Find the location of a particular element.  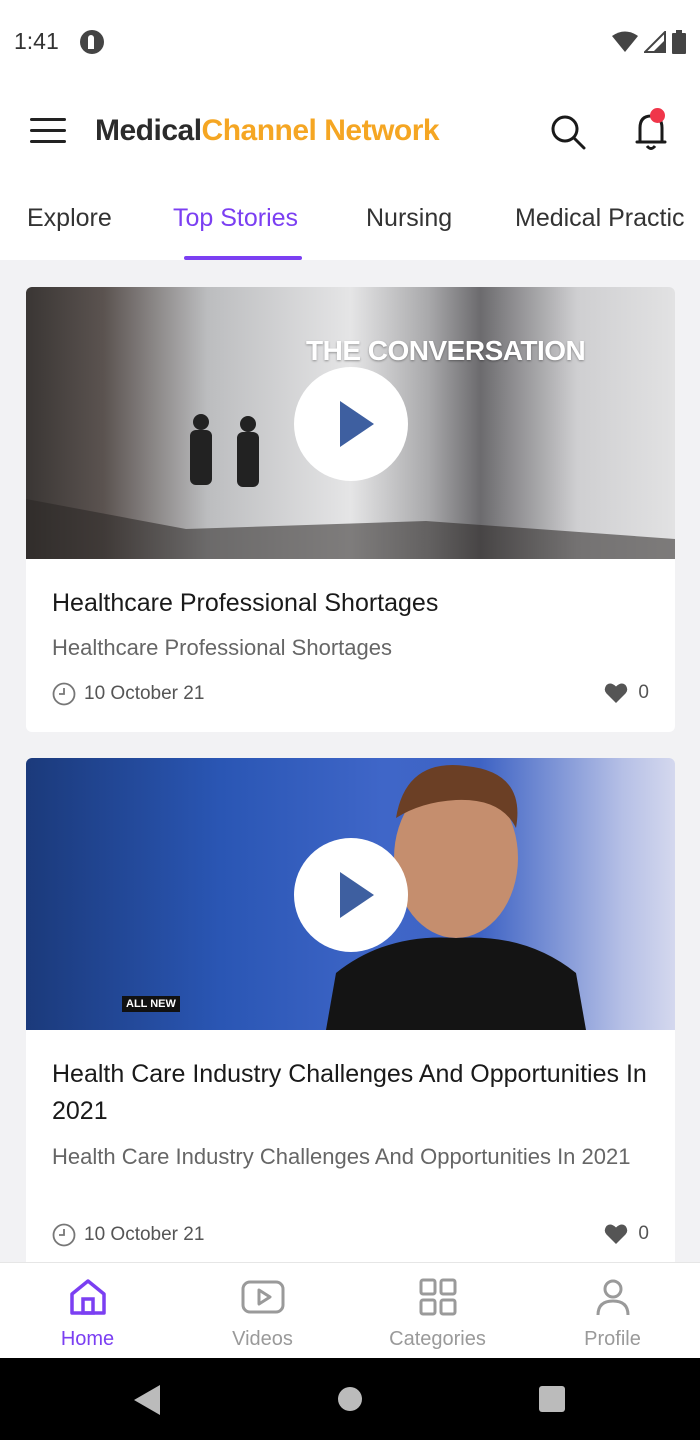

app-notification-icon is located at coordinates (92, 42).